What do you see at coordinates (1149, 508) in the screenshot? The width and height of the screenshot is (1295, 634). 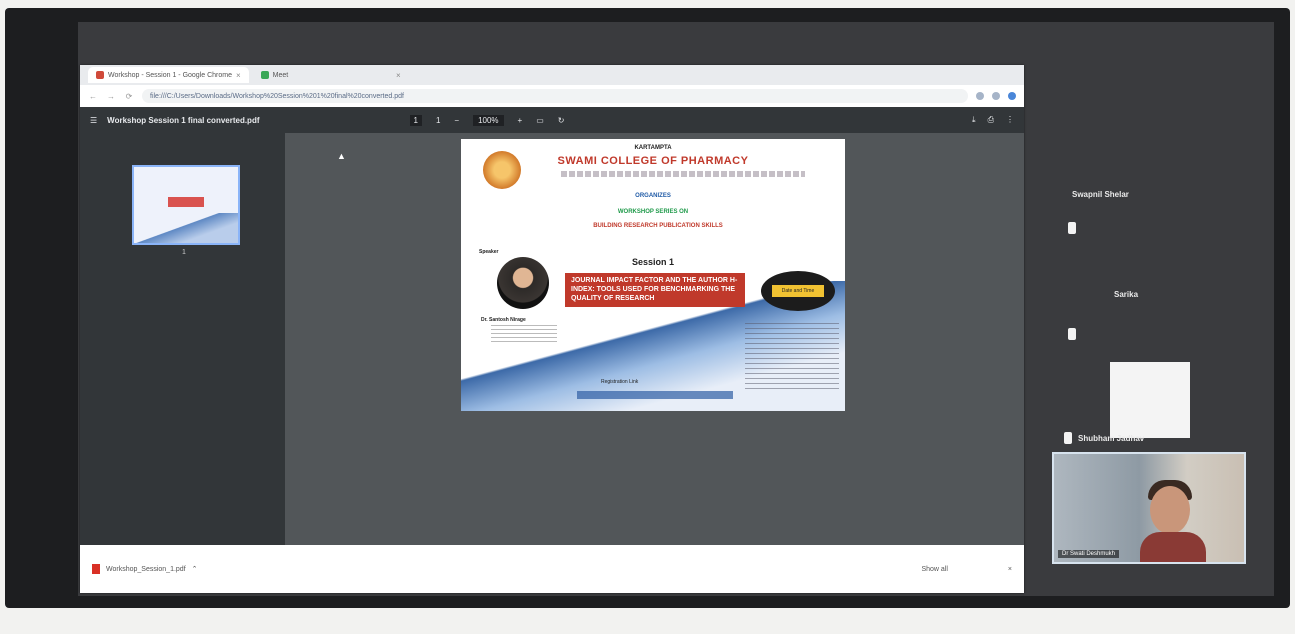 I see `self-video-tile: Dr Swati Deshmukh` at bounding box center [1149, 508].